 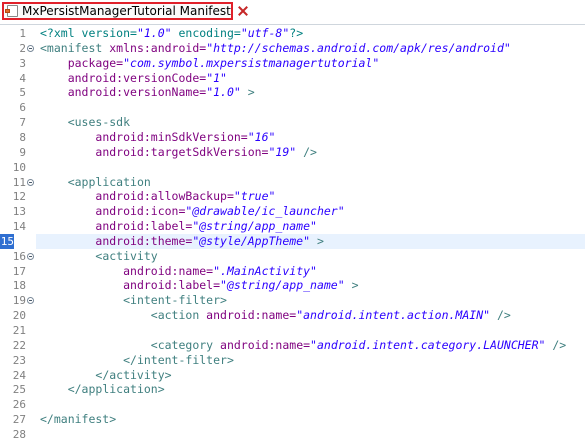 I want to click on line-number: 9, so click(x=22, y=152).